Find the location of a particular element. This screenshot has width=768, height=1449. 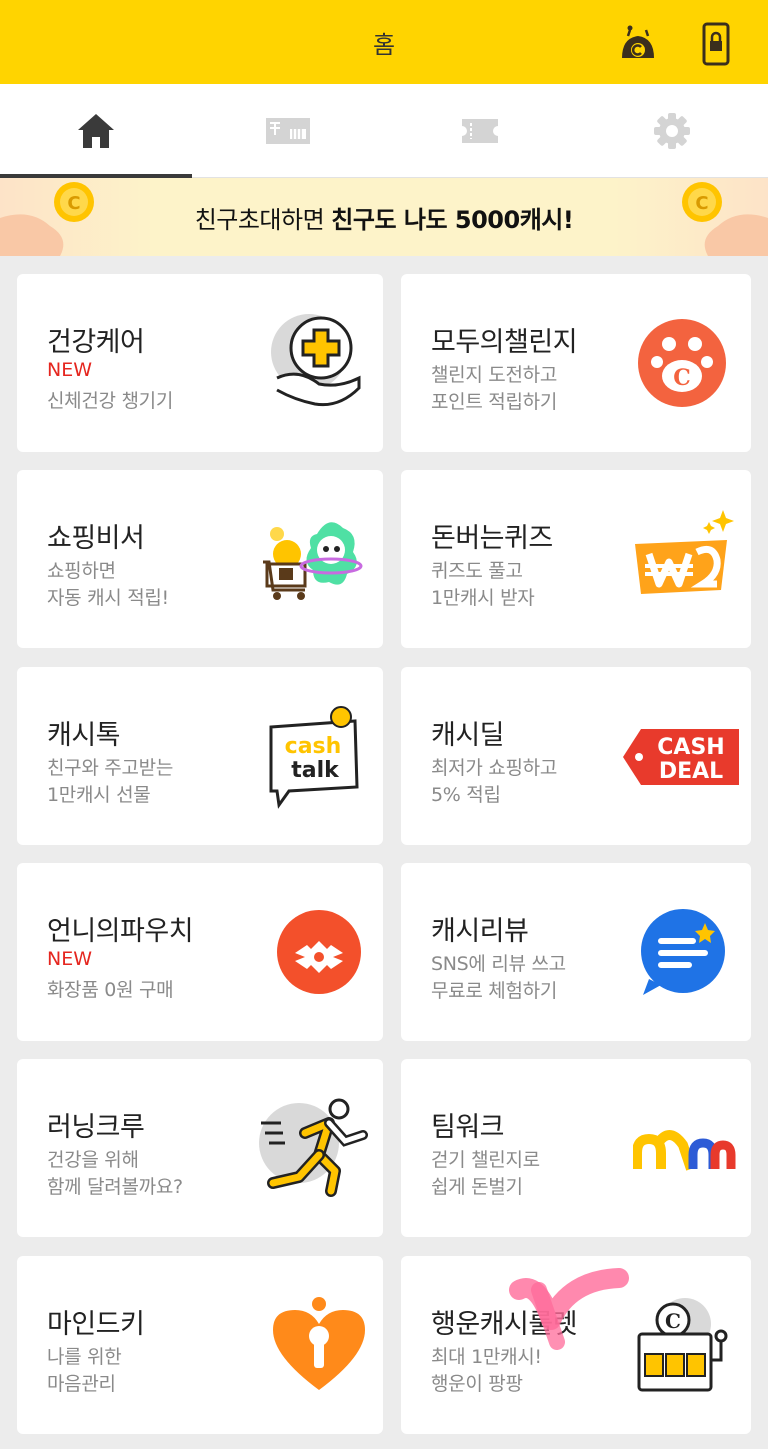

card-cash-review: 캐시리뷰 SNS에 리뷰 쓰고 무료로 체험하기 is located at coordinates (576, 952).